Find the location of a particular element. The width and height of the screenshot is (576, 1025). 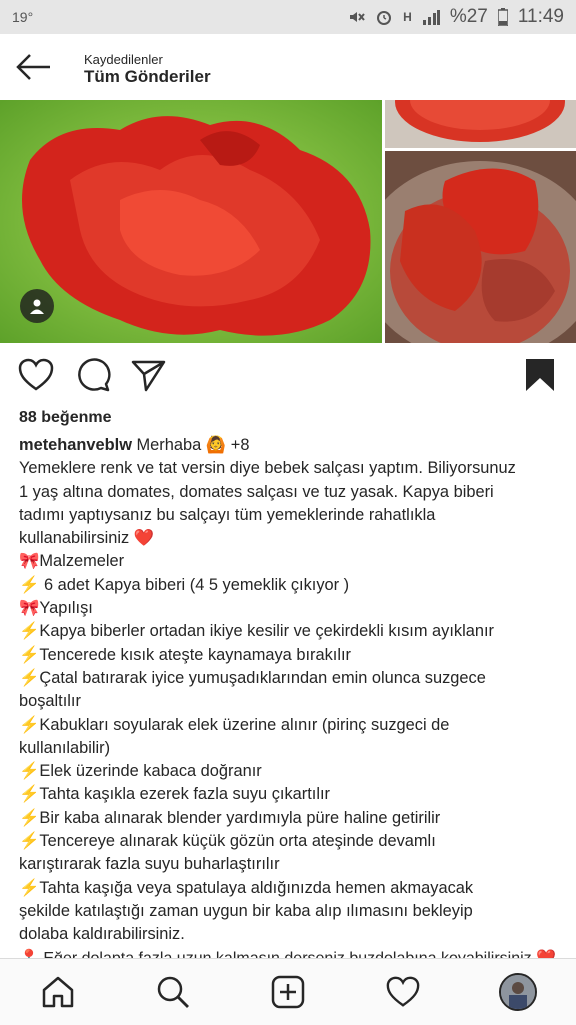

nav-home is located at coordinates (58, 992).